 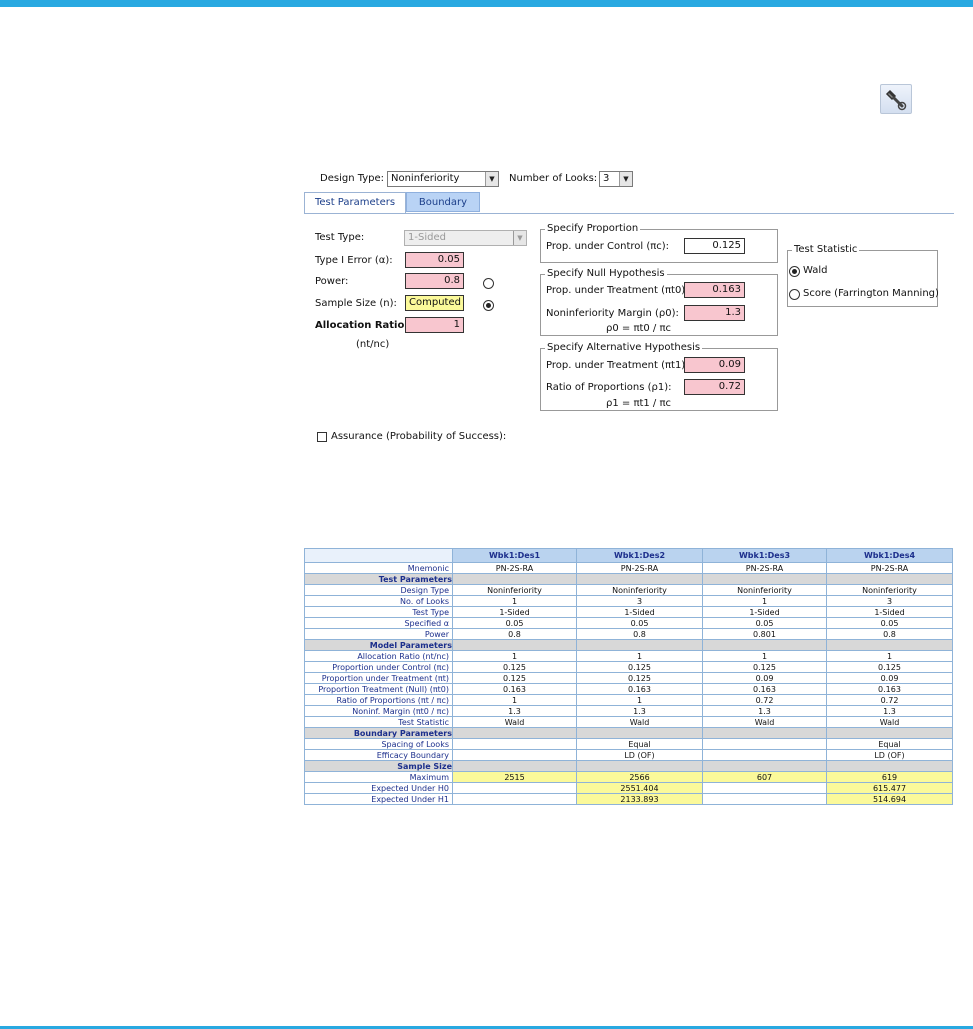 I want to click on alt-formula: ρ1 = πt1 / πc, so click(x=638, y=403).